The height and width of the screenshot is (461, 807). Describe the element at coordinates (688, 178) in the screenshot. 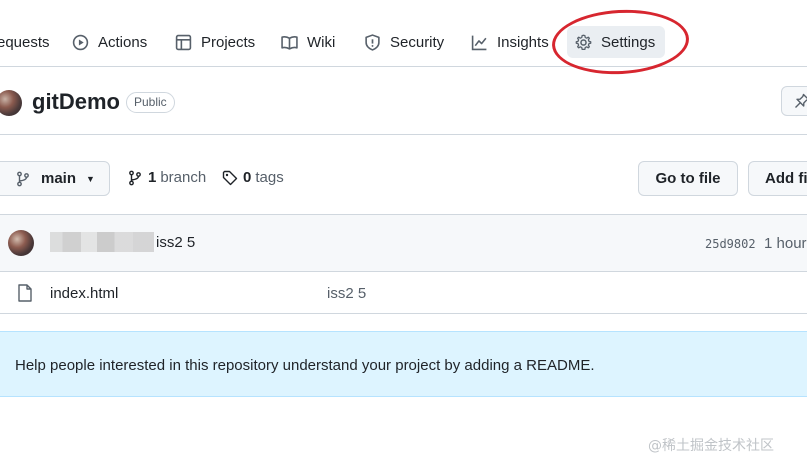

I see `go-to-file-button: Go to file` at that location.